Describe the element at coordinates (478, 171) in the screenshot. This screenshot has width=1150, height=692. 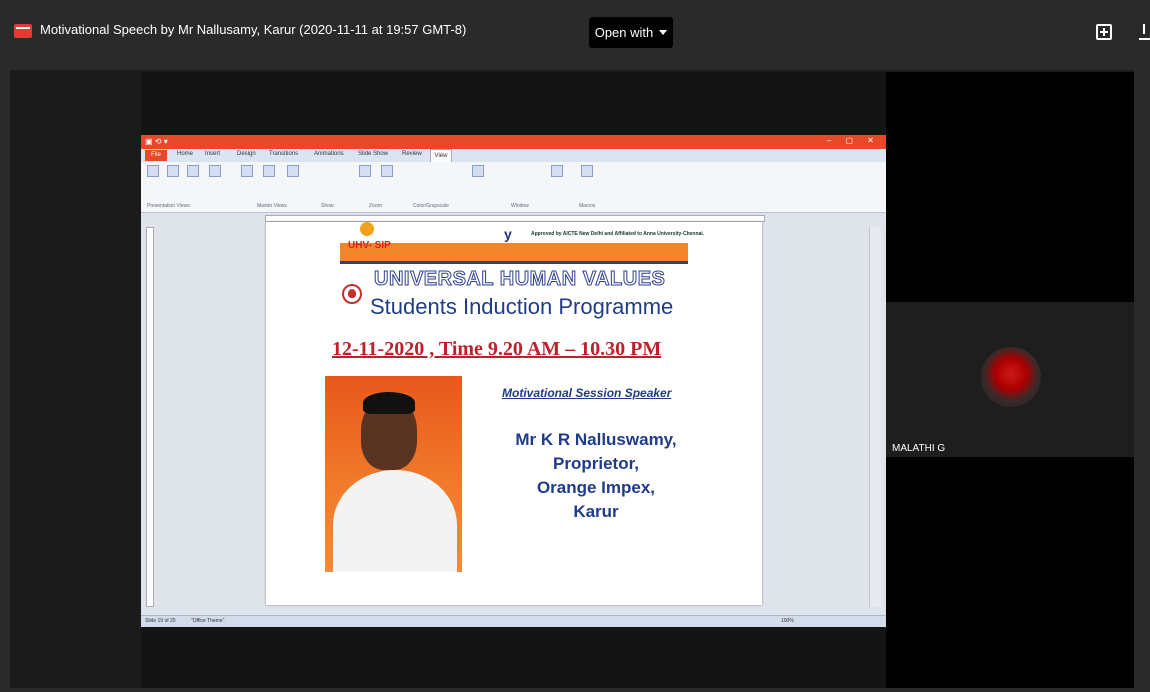
I see `new-window-icon` at that location.